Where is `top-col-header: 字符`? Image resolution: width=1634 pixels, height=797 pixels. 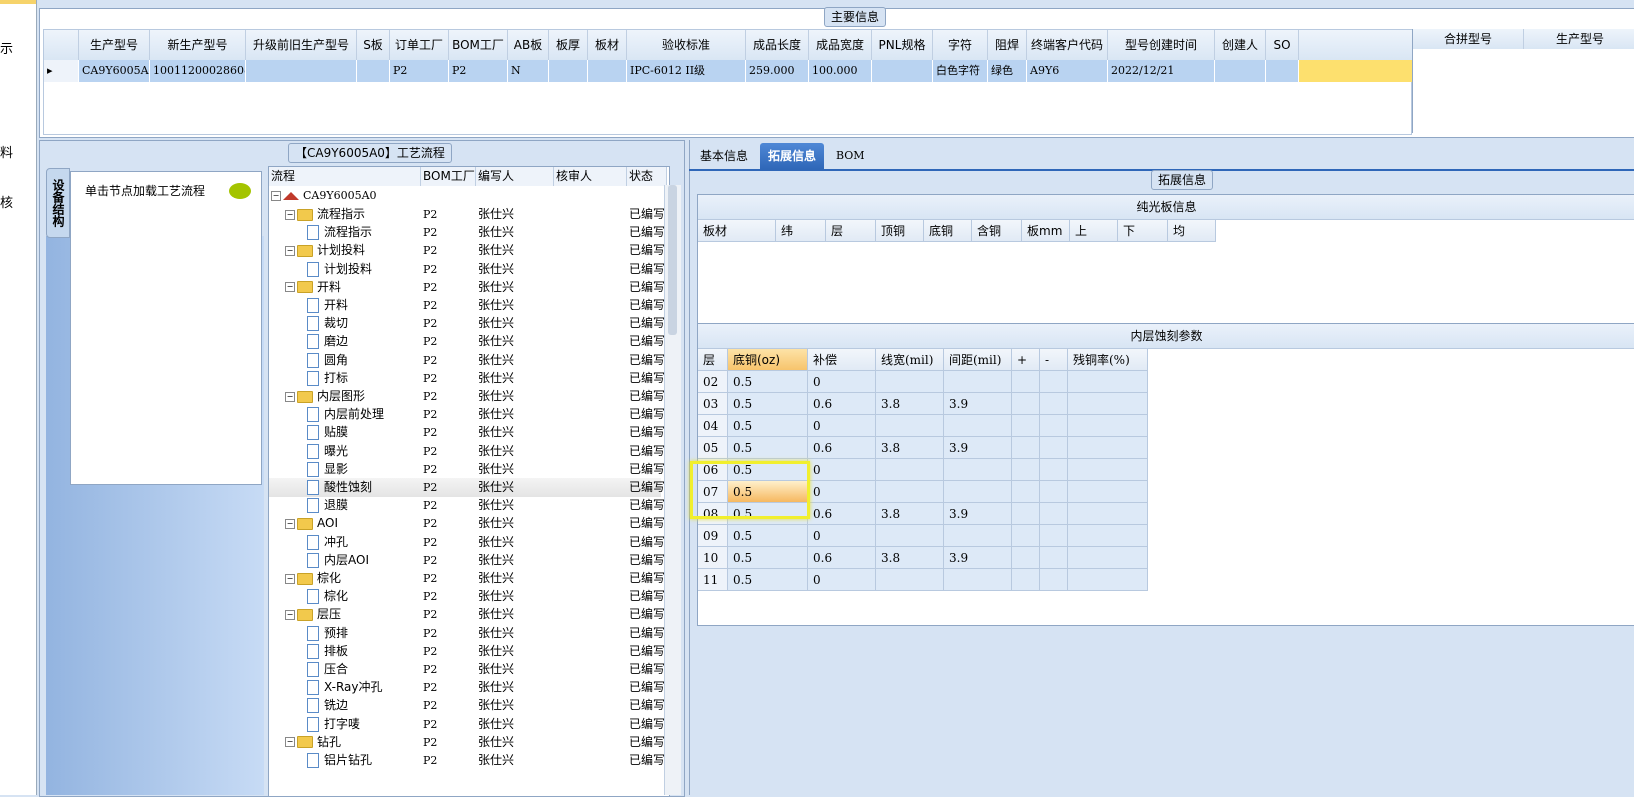
top-col-header: 字符 is located at coordinates (960, 45).